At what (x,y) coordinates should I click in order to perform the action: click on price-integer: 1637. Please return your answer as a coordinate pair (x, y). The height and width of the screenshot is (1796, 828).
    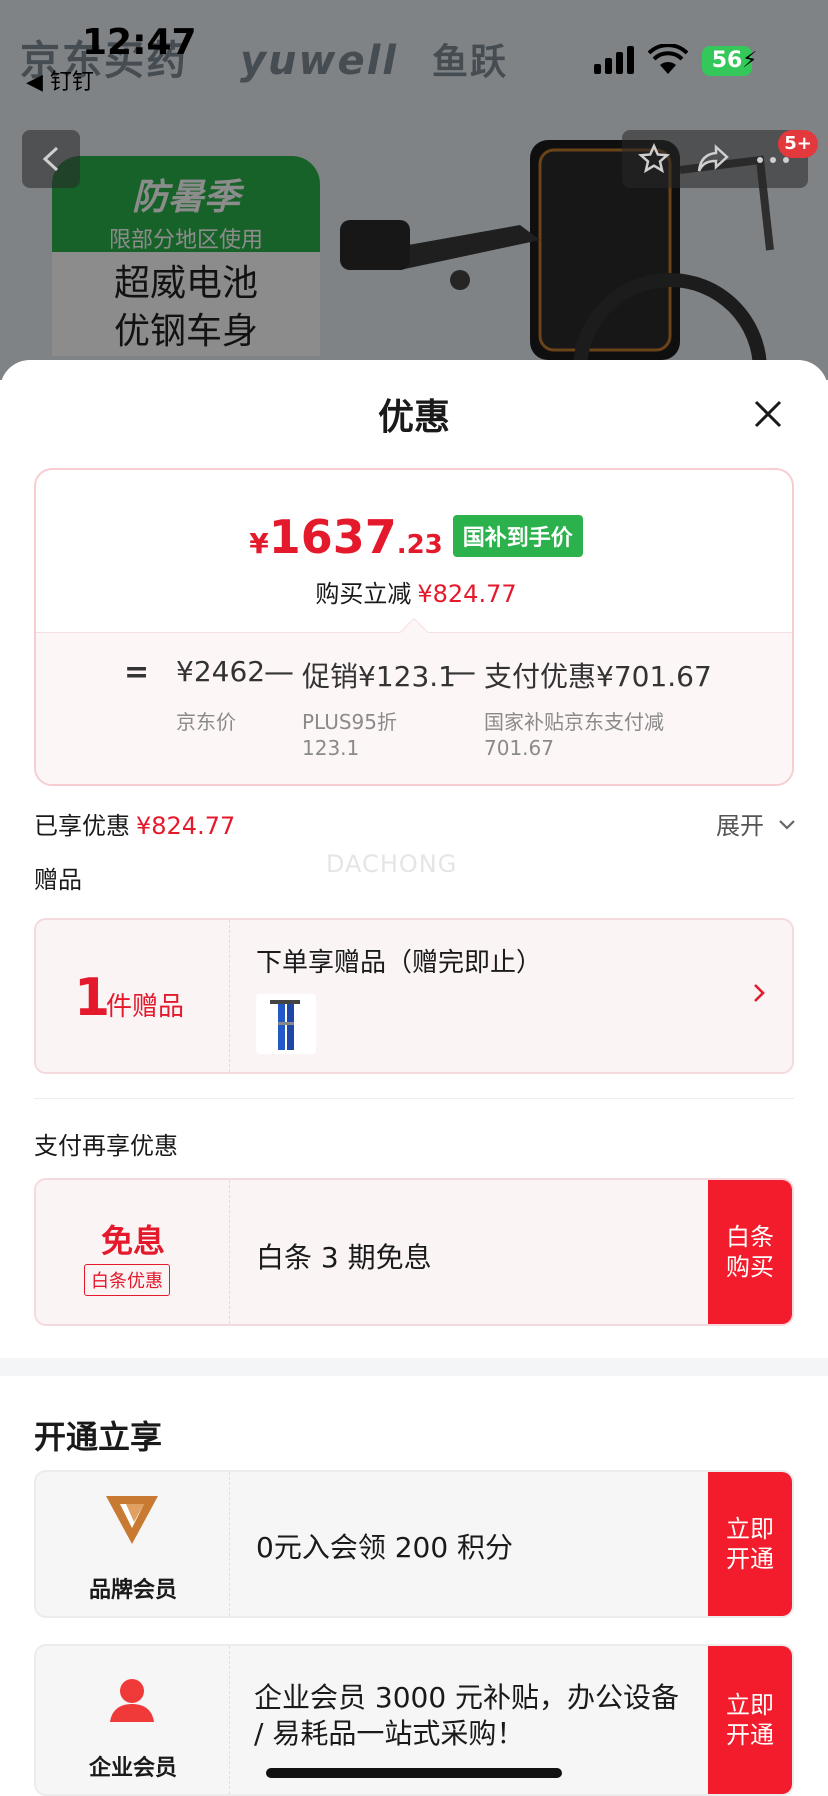
    Looking at the image, I should click on (332, 537).